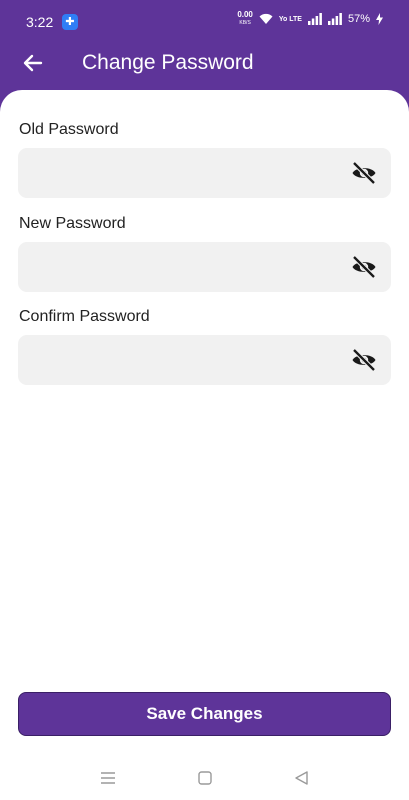  Describe the element at coordinates (290, 19) in the screenshot. I see `volte-indicator: Yo LTE` at that location.